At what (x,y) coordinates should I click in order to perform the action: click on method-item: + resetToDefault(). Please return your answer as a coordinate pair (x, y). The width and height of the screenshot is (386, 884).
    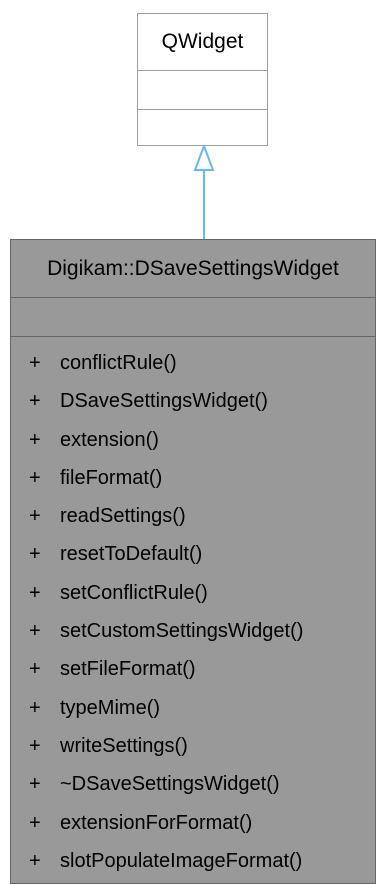
    Looking at the image, I should click on (193, 554).